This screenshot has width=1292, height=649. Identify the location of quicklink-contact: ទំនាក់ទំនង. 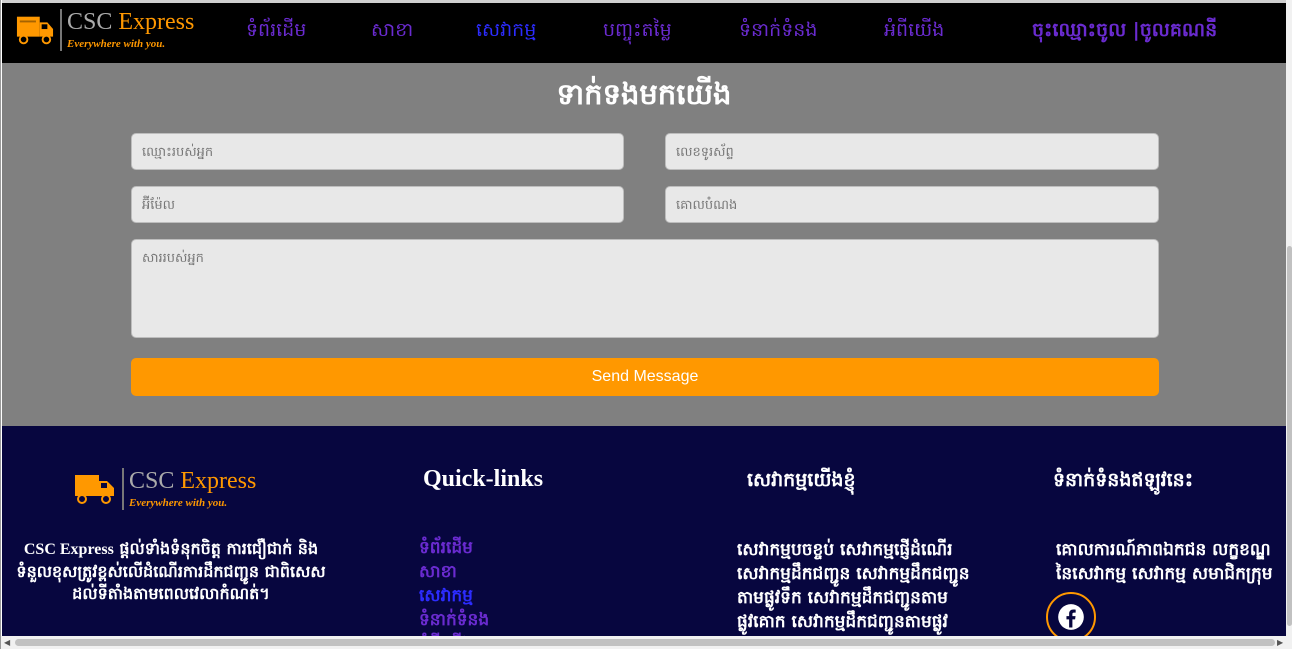
(454, 620).